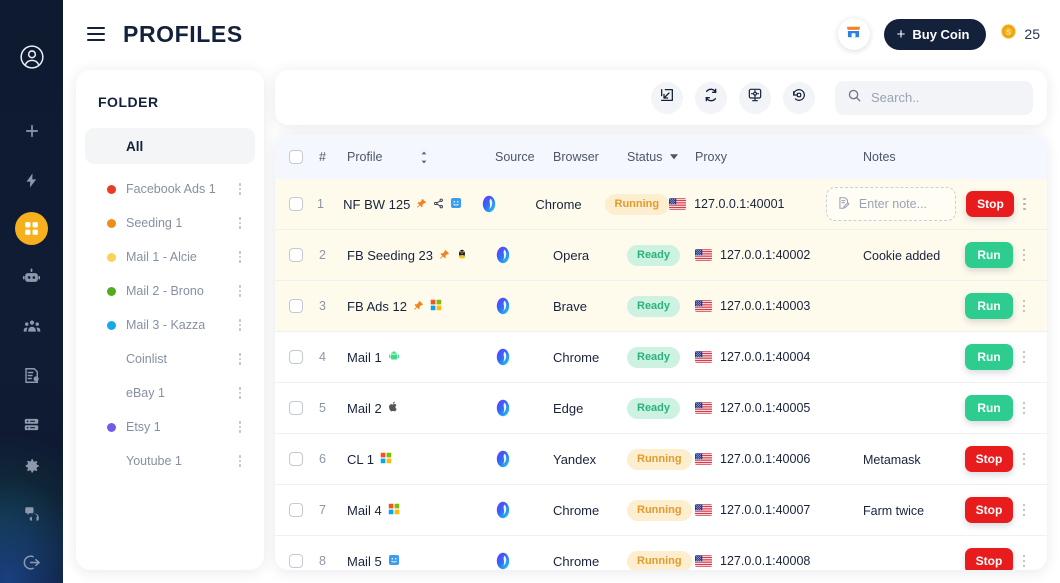  Describe the element at coordinates (946, 97) in the screenshot. I see `search-input` at that location.